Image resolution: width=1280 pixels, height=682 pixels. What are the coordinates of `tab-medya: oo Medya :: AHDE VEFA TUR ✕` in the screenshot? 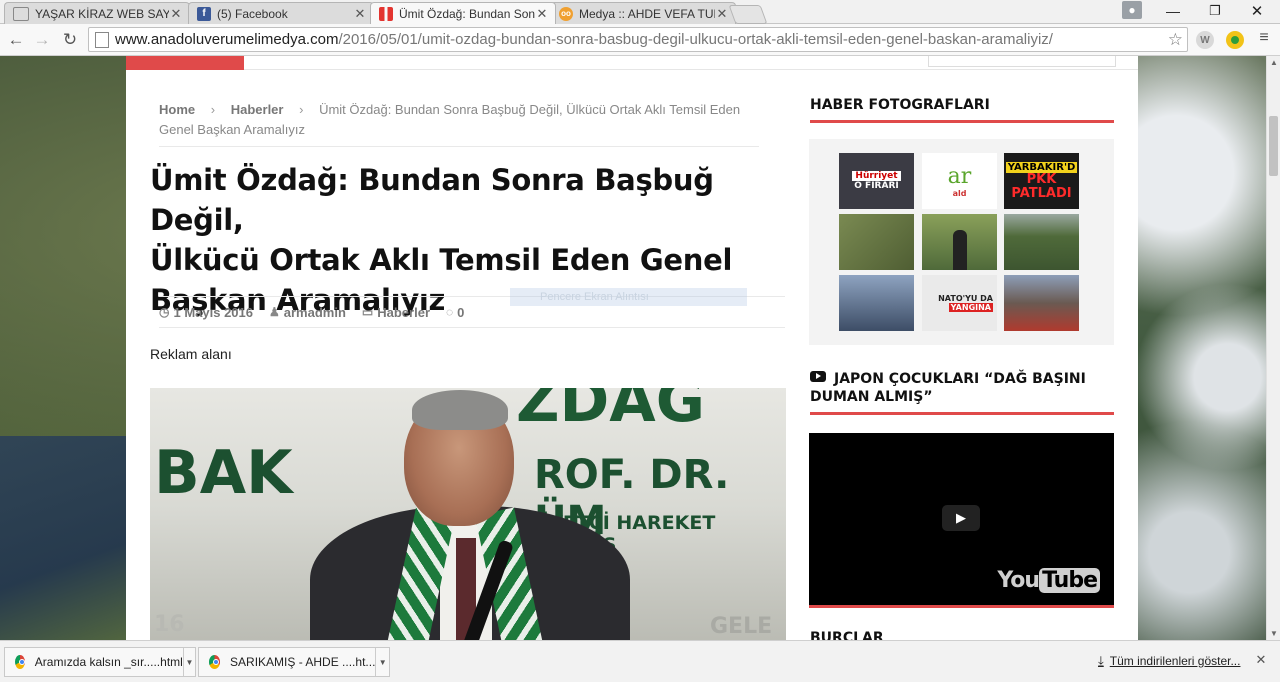 It's located at (643, 13).